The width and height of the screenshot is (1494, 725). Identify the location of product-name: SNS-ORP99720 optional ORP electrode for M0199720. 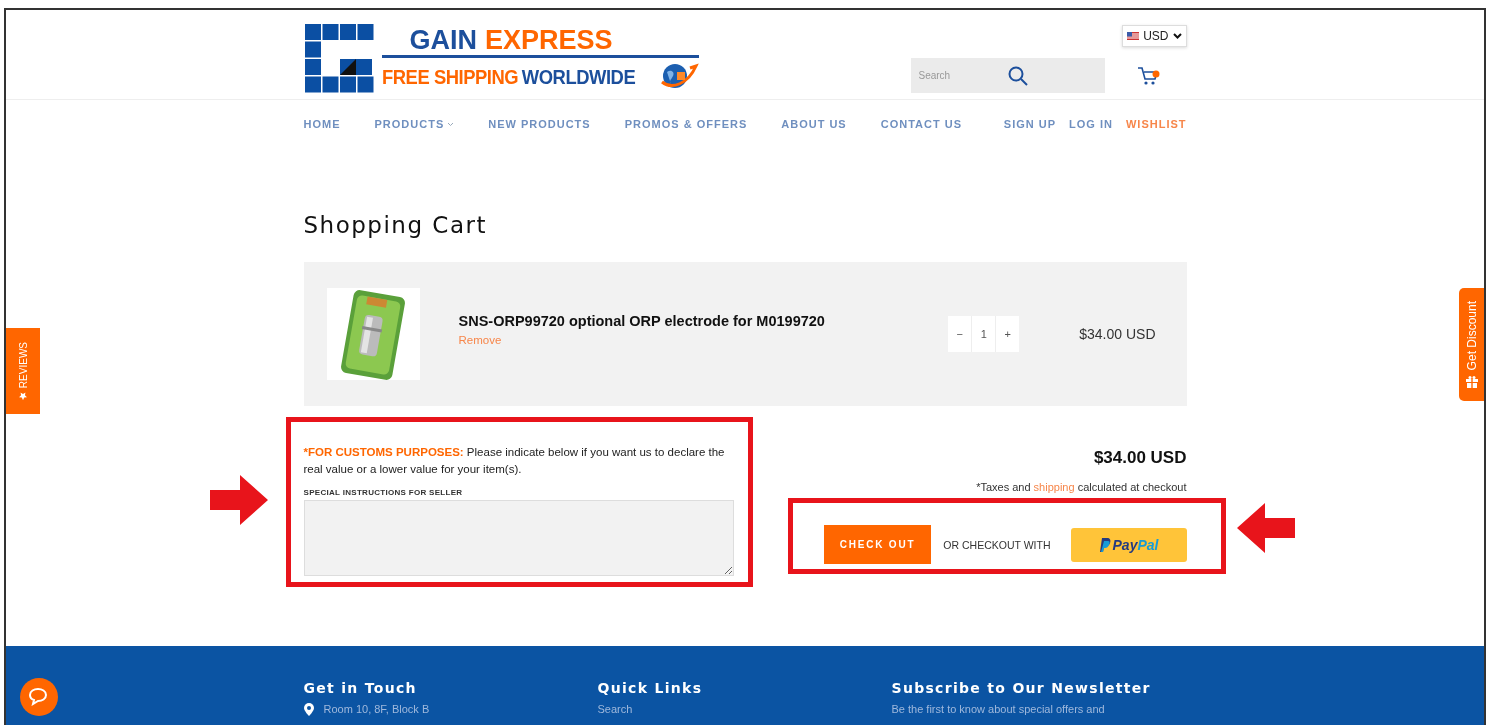
(703, 320).